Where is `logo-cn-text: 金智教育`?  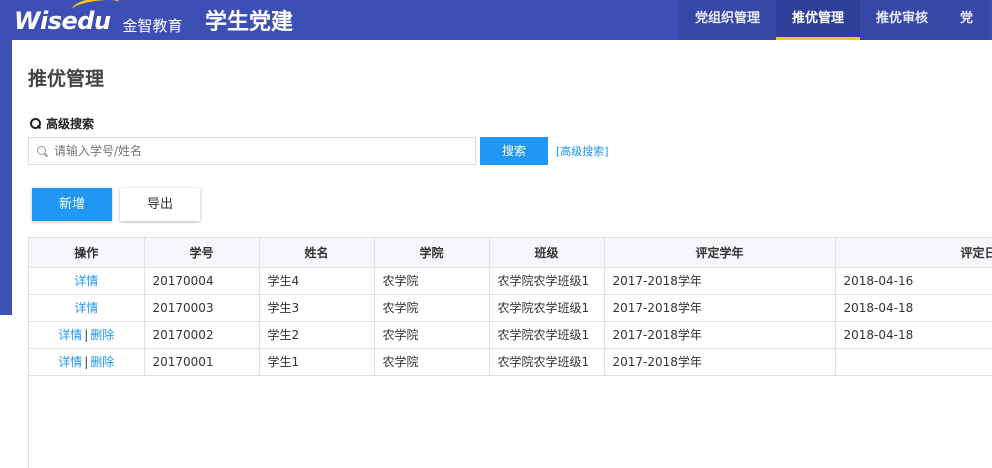
logo-cn-text: 金智教育 is located at coordinates (152, 25).